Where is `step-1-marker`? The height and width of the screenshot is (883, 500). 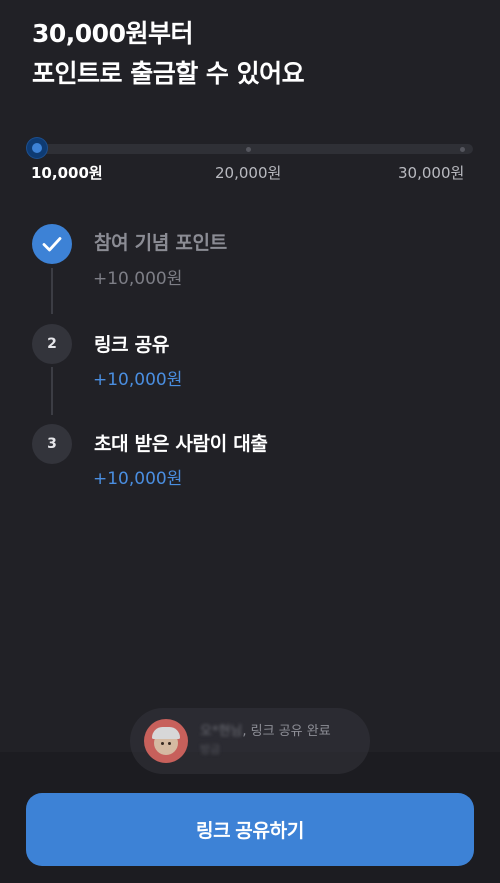 step-1-marker is located at coordinates (52, 244).